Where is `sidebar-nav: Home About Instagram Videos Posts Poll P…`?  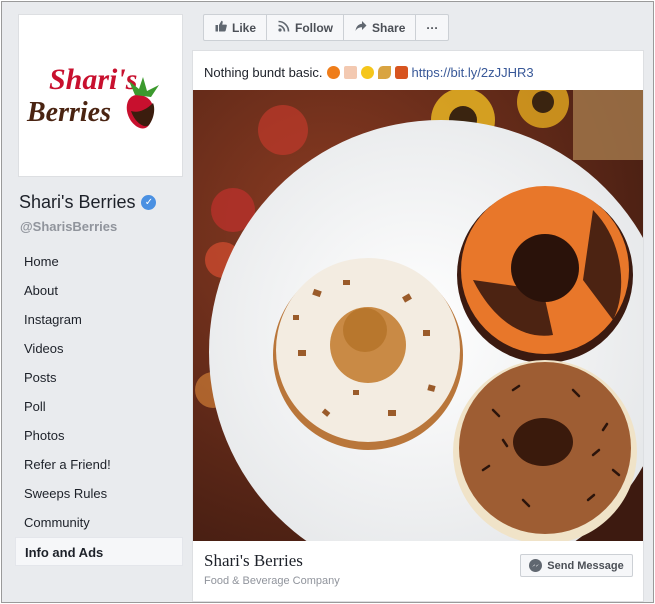 sidebar-nav: Home About Instagram Videos Posts Poll P… is located at coordinates (99, 406).